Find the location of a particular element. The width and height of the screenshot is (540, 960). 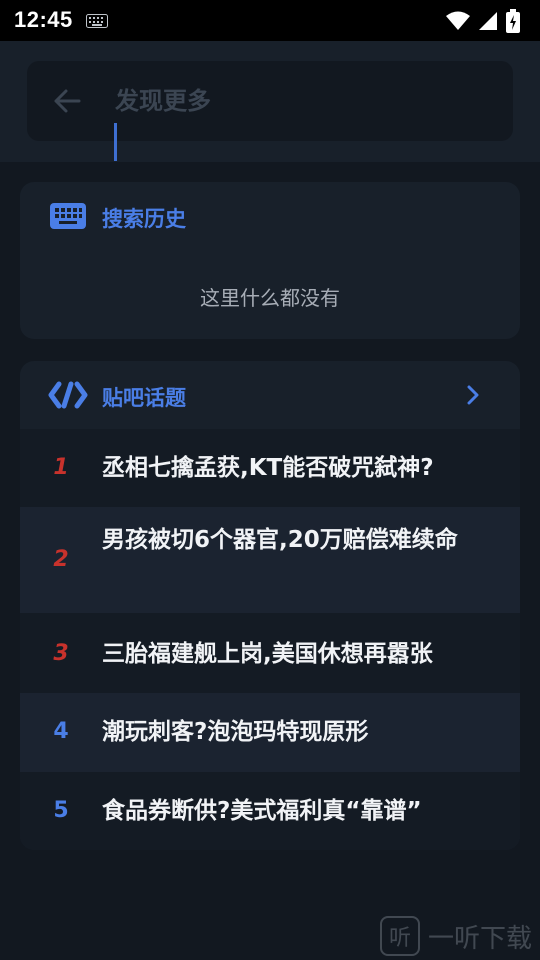

topic-row-3: 3 三胎福建舰上岗,美国休想再嚣张 is located at coordinates (270, 653).